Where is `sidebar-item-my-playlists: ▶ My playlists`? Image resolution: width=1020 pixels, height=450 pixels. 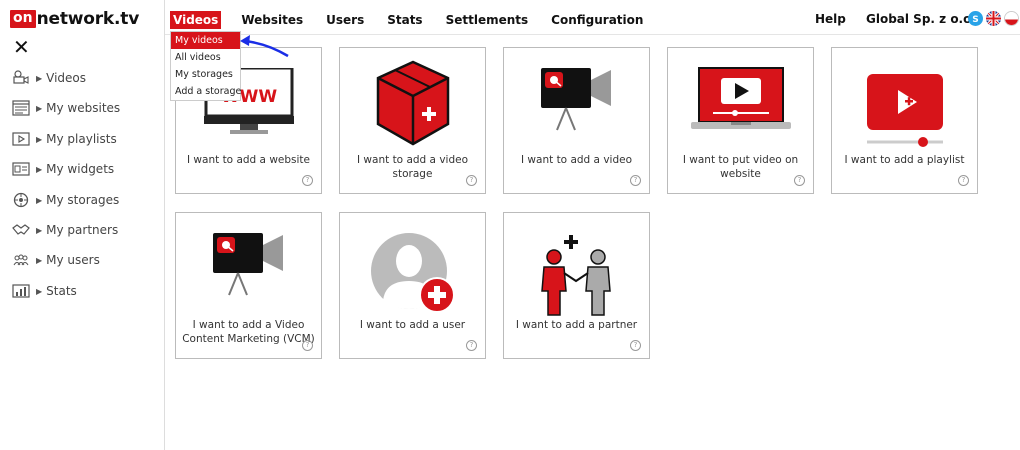 sidebar-item-my-playlists: ▶ My playlists is located at coordinates (64, 139).